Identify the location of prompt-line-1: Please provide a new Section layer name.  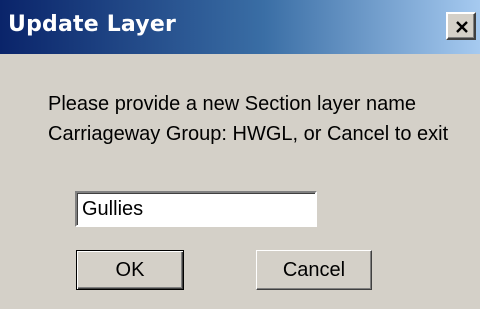
(232, 104).